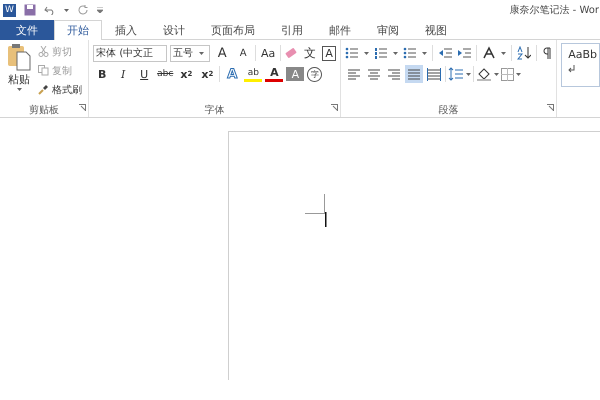  What do you see at coordinates (78, 30) in the screenshot?
I see `ribbon-tab: 开始` at bounding box center [78, 30].